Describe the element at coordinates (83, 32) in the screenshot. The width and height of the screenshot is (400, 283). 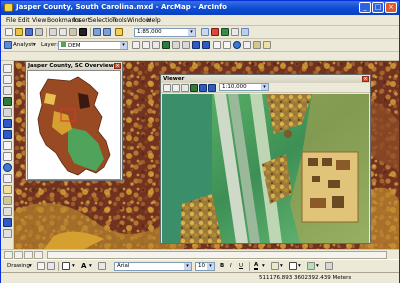
I see `delete-icon` at that location.